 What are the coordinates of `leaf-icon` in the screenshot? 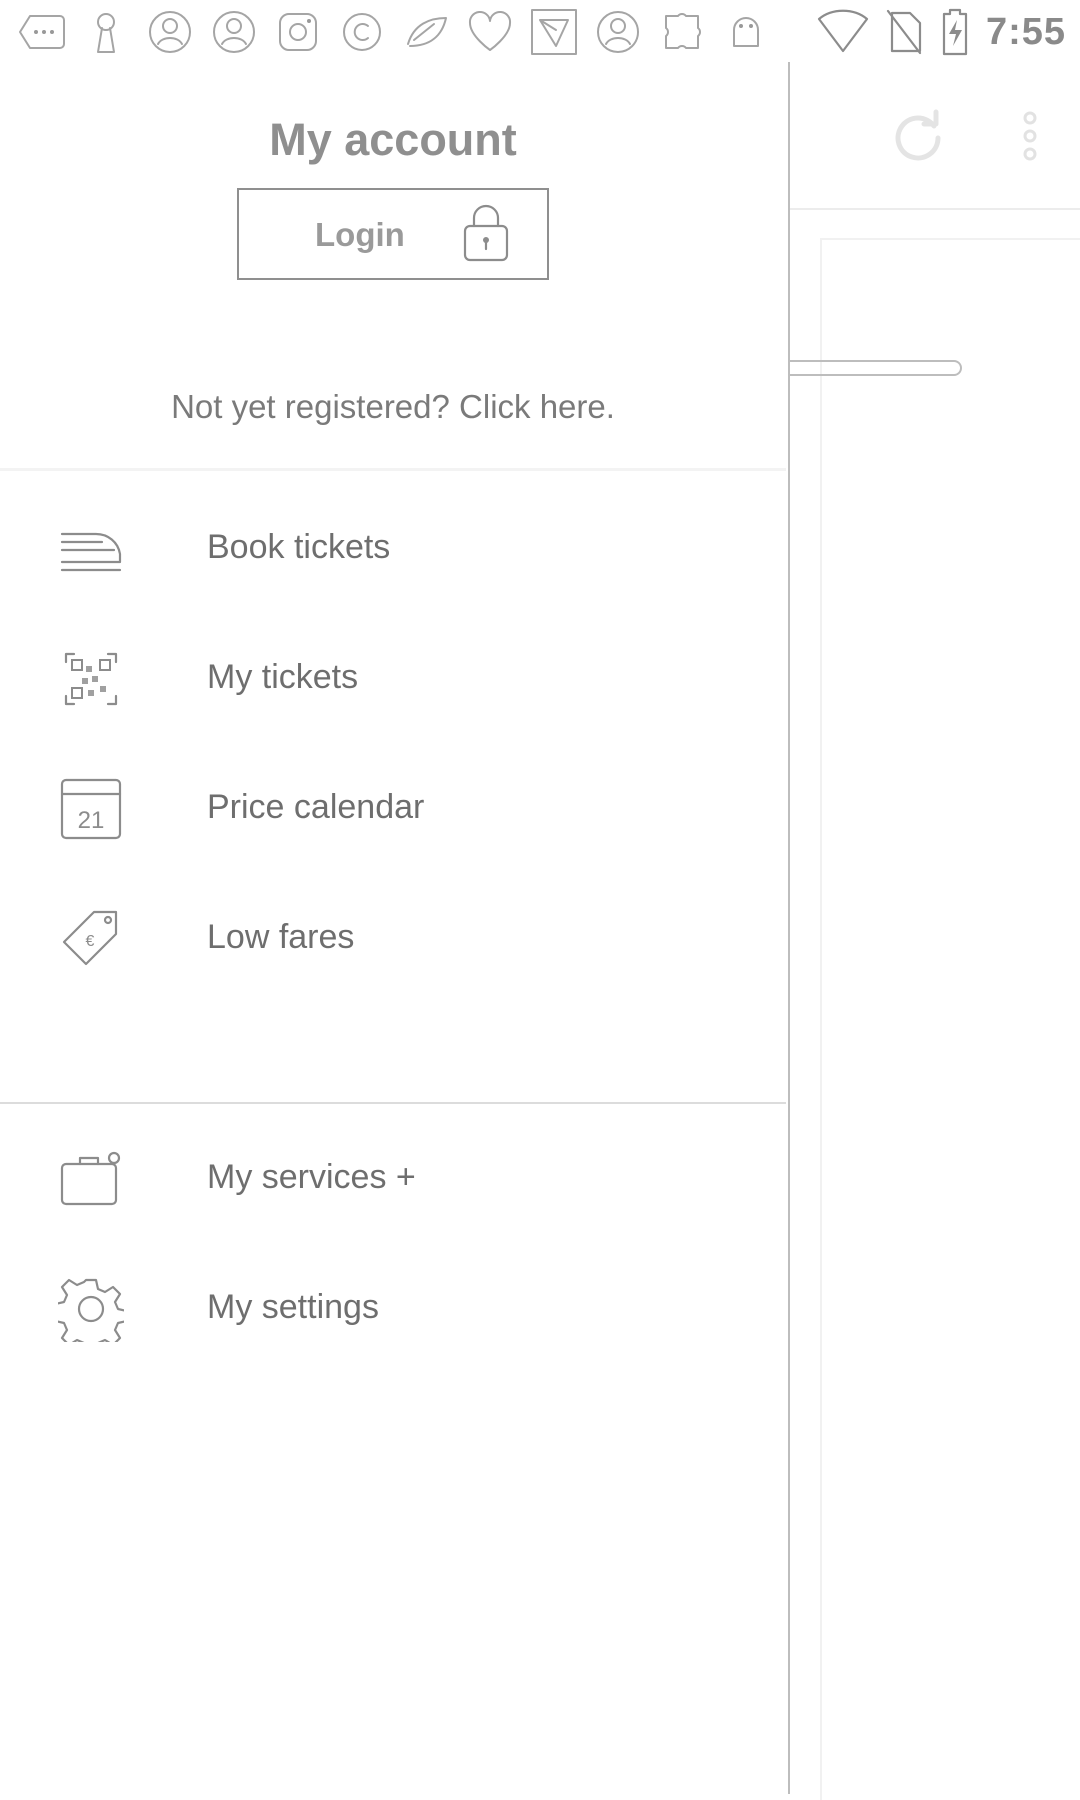 It's located at (427, 32).